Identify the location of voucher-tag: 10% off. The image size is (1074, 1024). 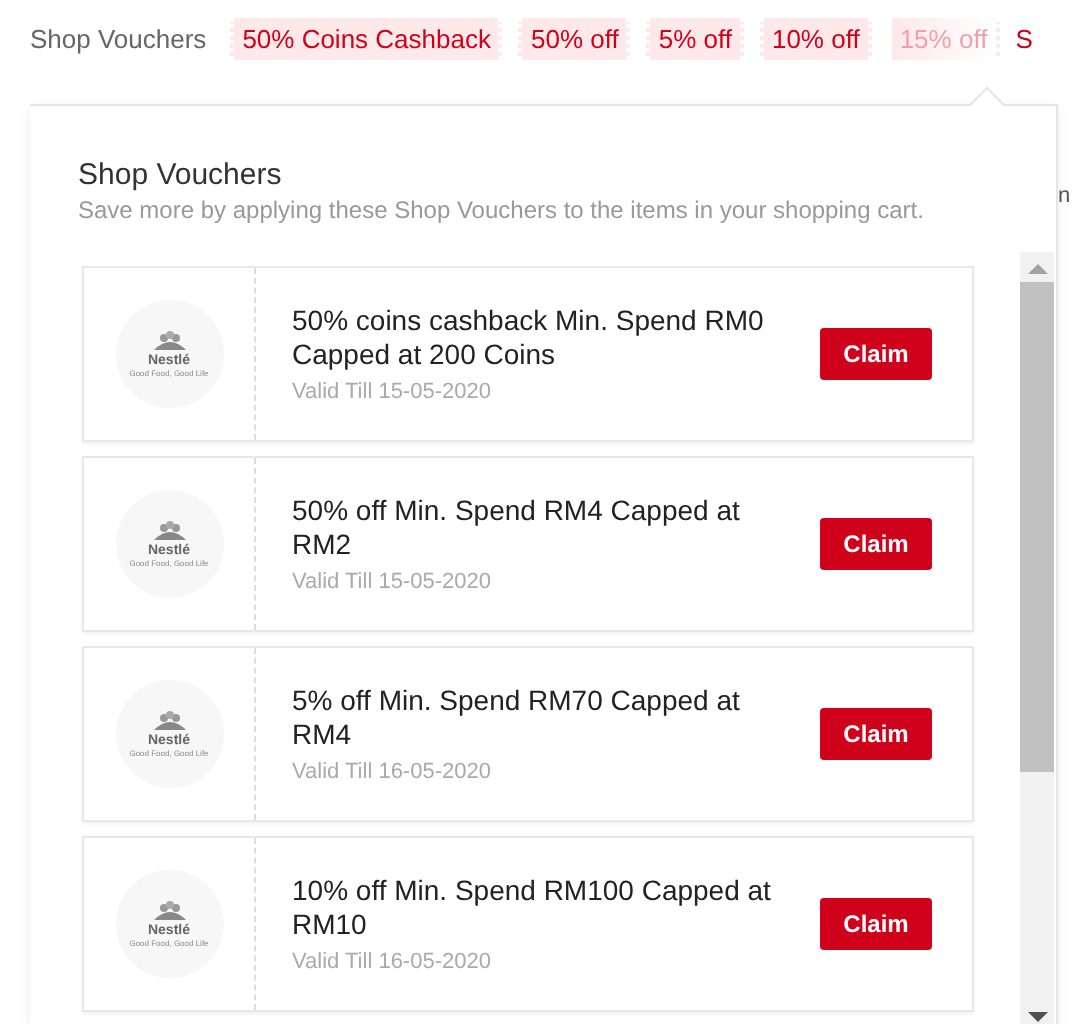
(815, 38).